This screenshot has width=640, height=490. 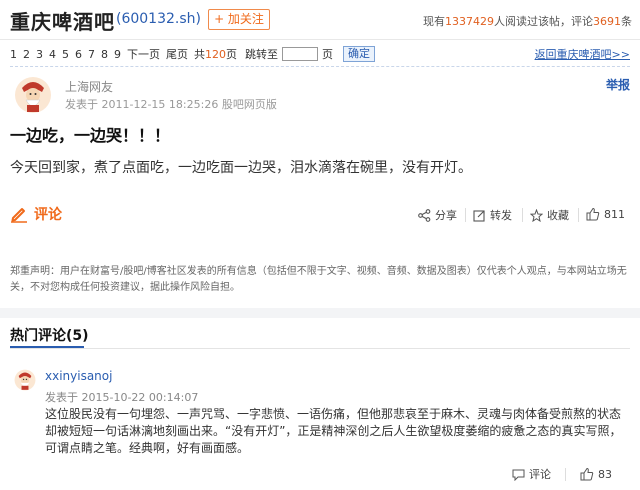 What do you see at coordinates (62, 20) in the screenshot?
I see `bar-title: 重庆啤酒吧` at bounding box center [62, 20].